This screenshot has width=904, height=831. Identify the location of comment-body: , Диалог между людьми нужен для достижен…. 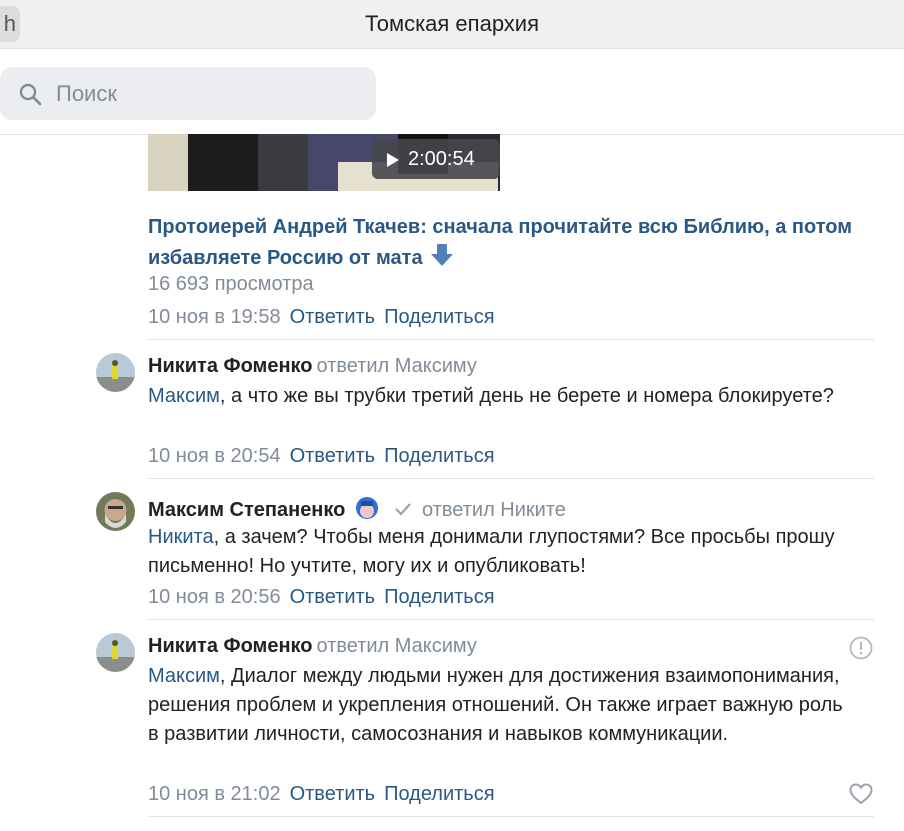
(495, 705).